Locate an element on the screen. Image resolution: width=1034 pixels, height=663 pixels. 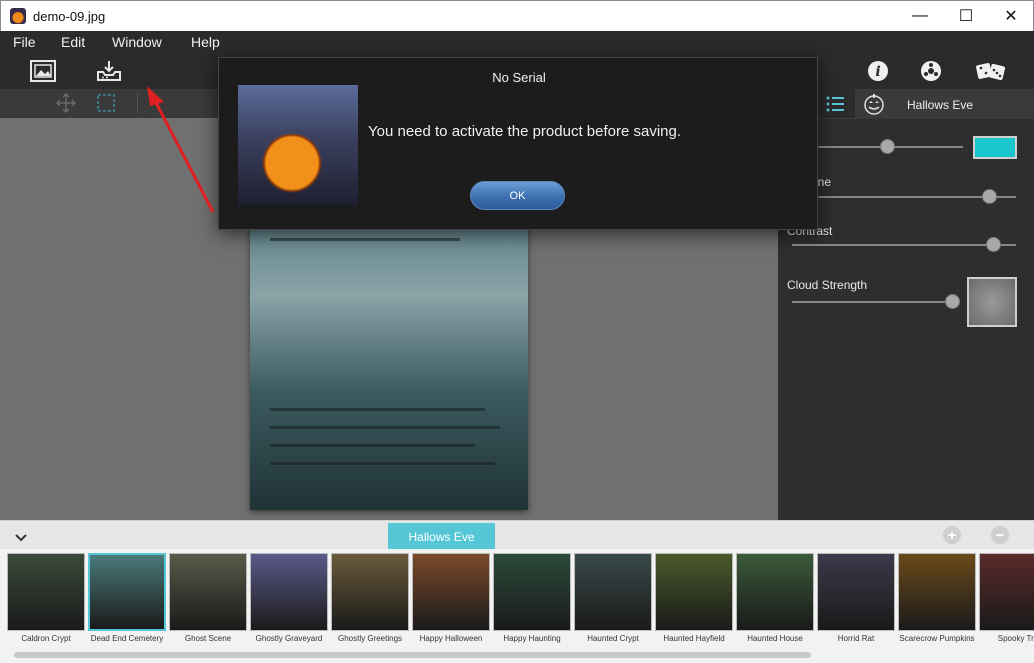
color-swatch is located at coordinates (995, 147).